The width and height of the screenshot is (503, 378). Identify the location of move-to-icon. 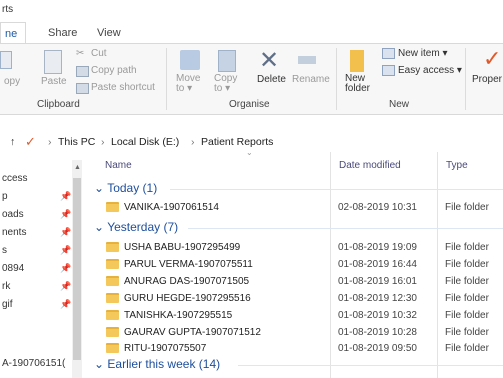
(190, 60).